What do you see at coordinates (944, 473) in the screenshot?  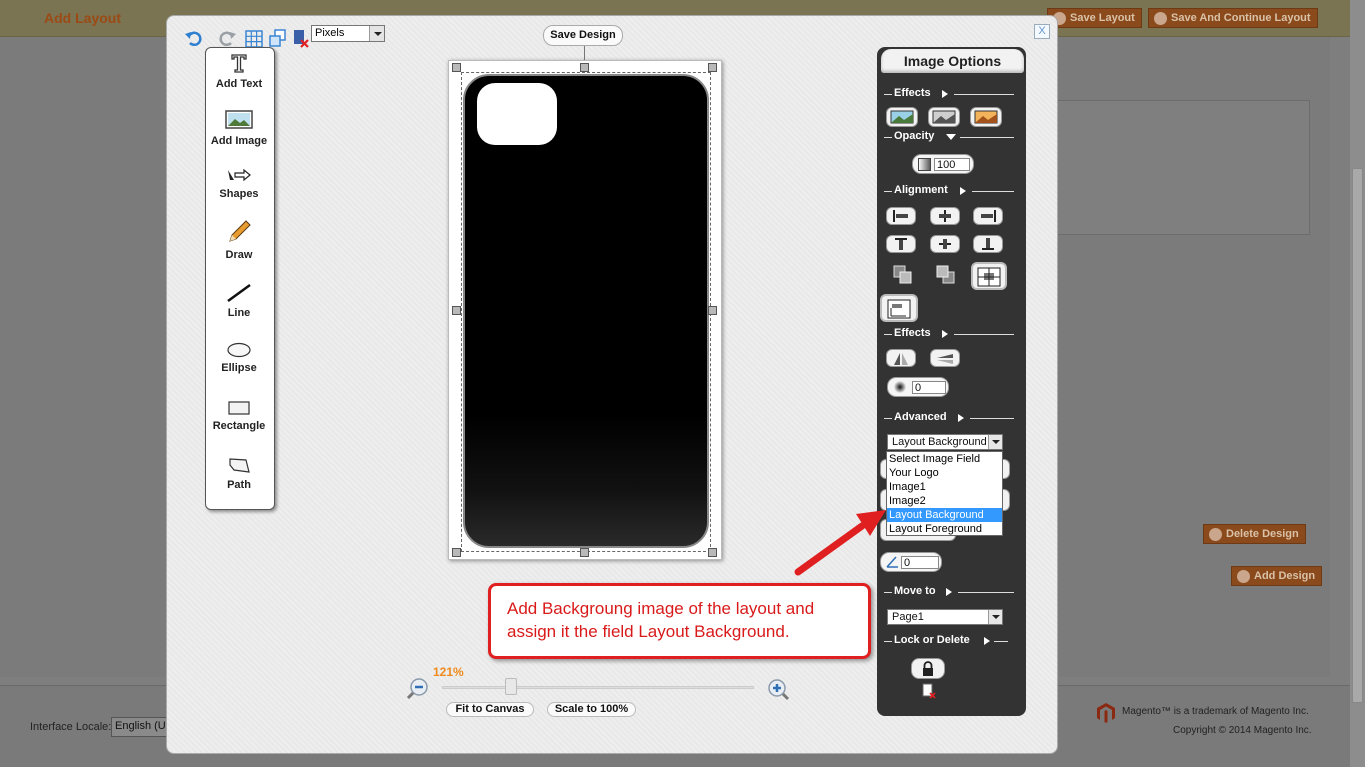 I see `dropdown-option: Your Logo` at bounding box center [944, 473].